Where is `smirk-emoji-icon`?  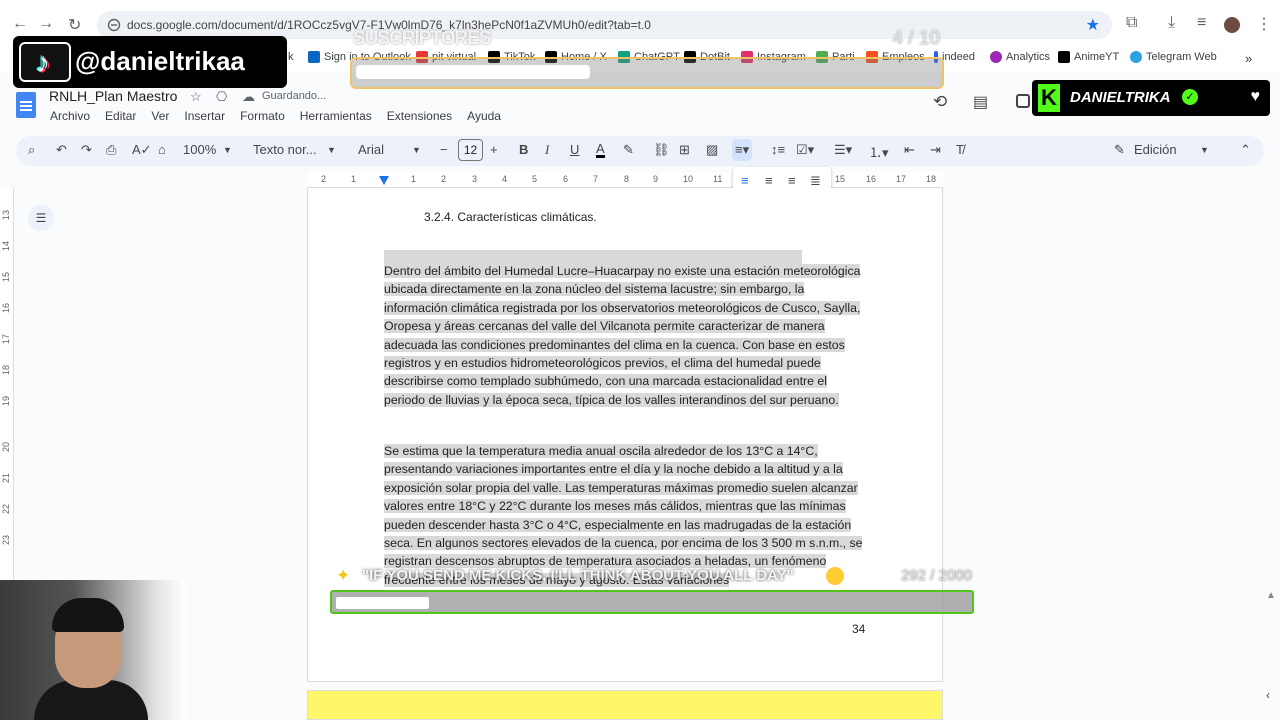
smirk-emoji-icon is located at coordinates (835, 576).